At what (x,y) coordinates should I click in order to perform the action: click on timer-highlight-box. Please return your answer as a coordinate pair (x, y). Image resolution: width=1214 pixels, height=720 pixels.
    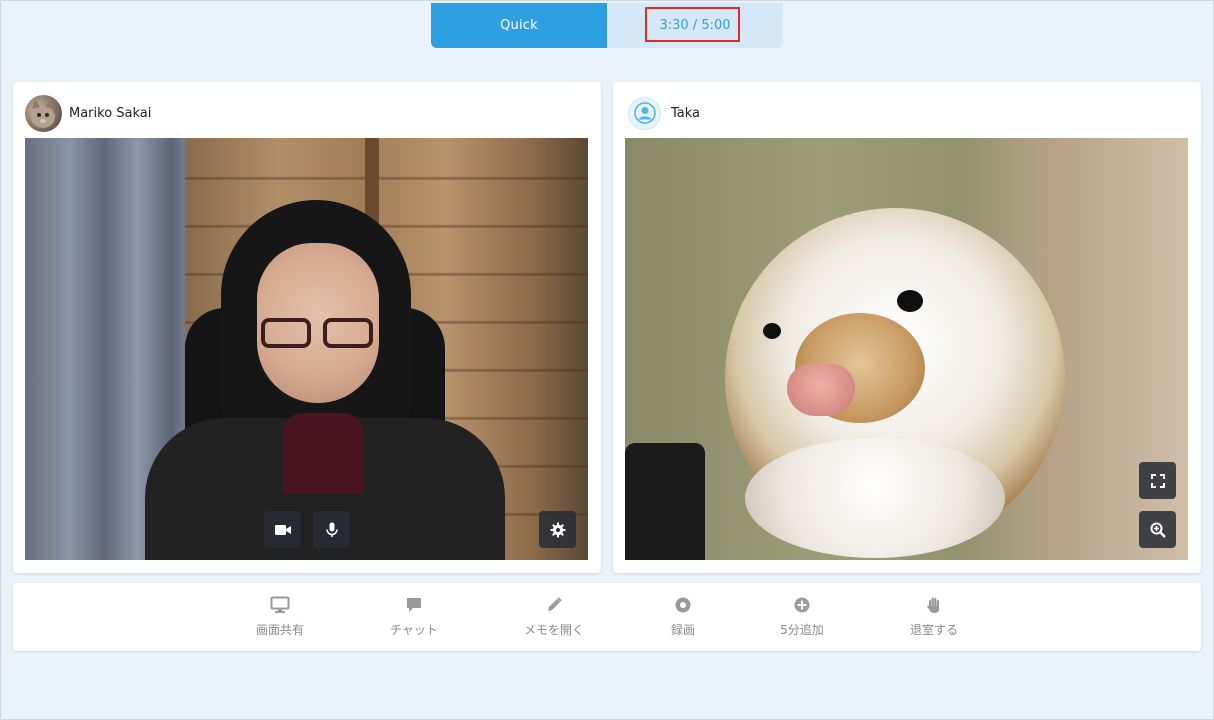
    Looking at the image, I should click on (692, 24).